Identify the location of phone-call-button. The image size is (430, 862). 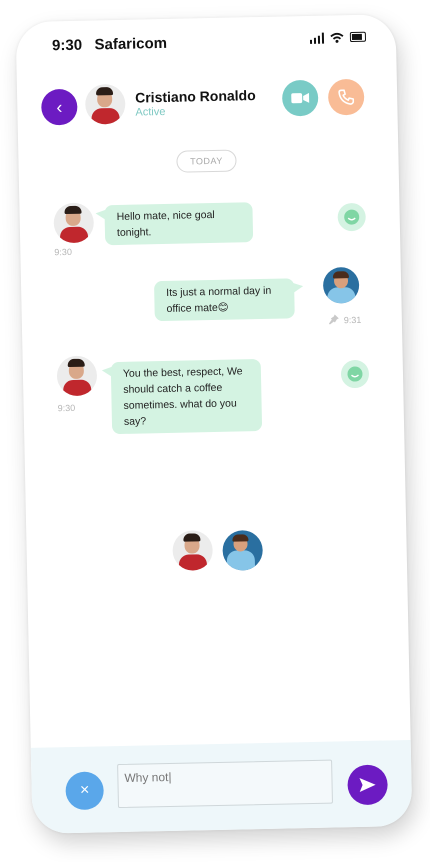
(346, 97).